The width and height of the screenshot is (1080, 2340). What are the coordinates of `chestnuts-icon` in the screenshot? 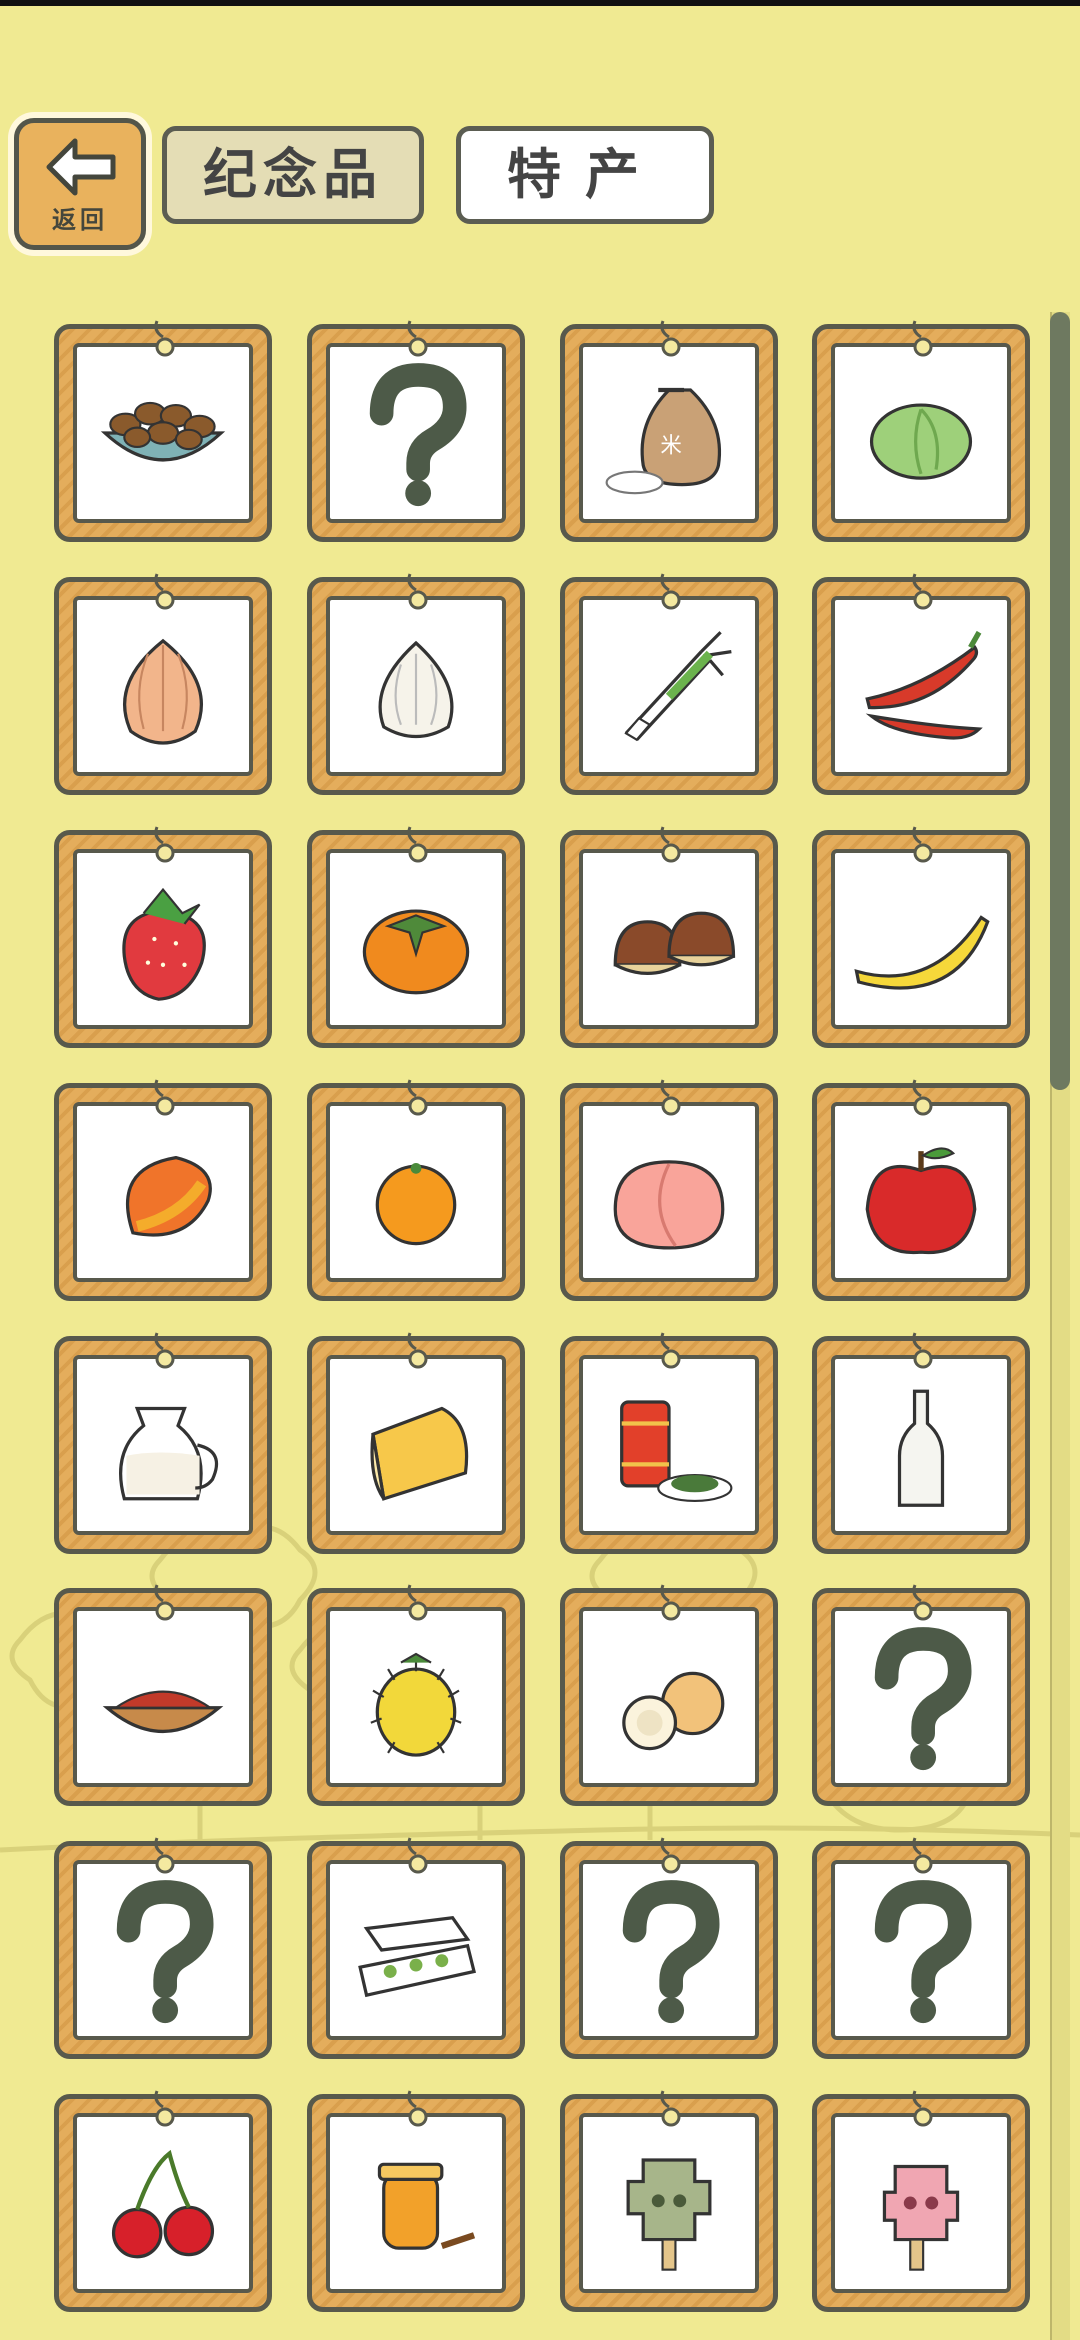 It's located at (674, 943).